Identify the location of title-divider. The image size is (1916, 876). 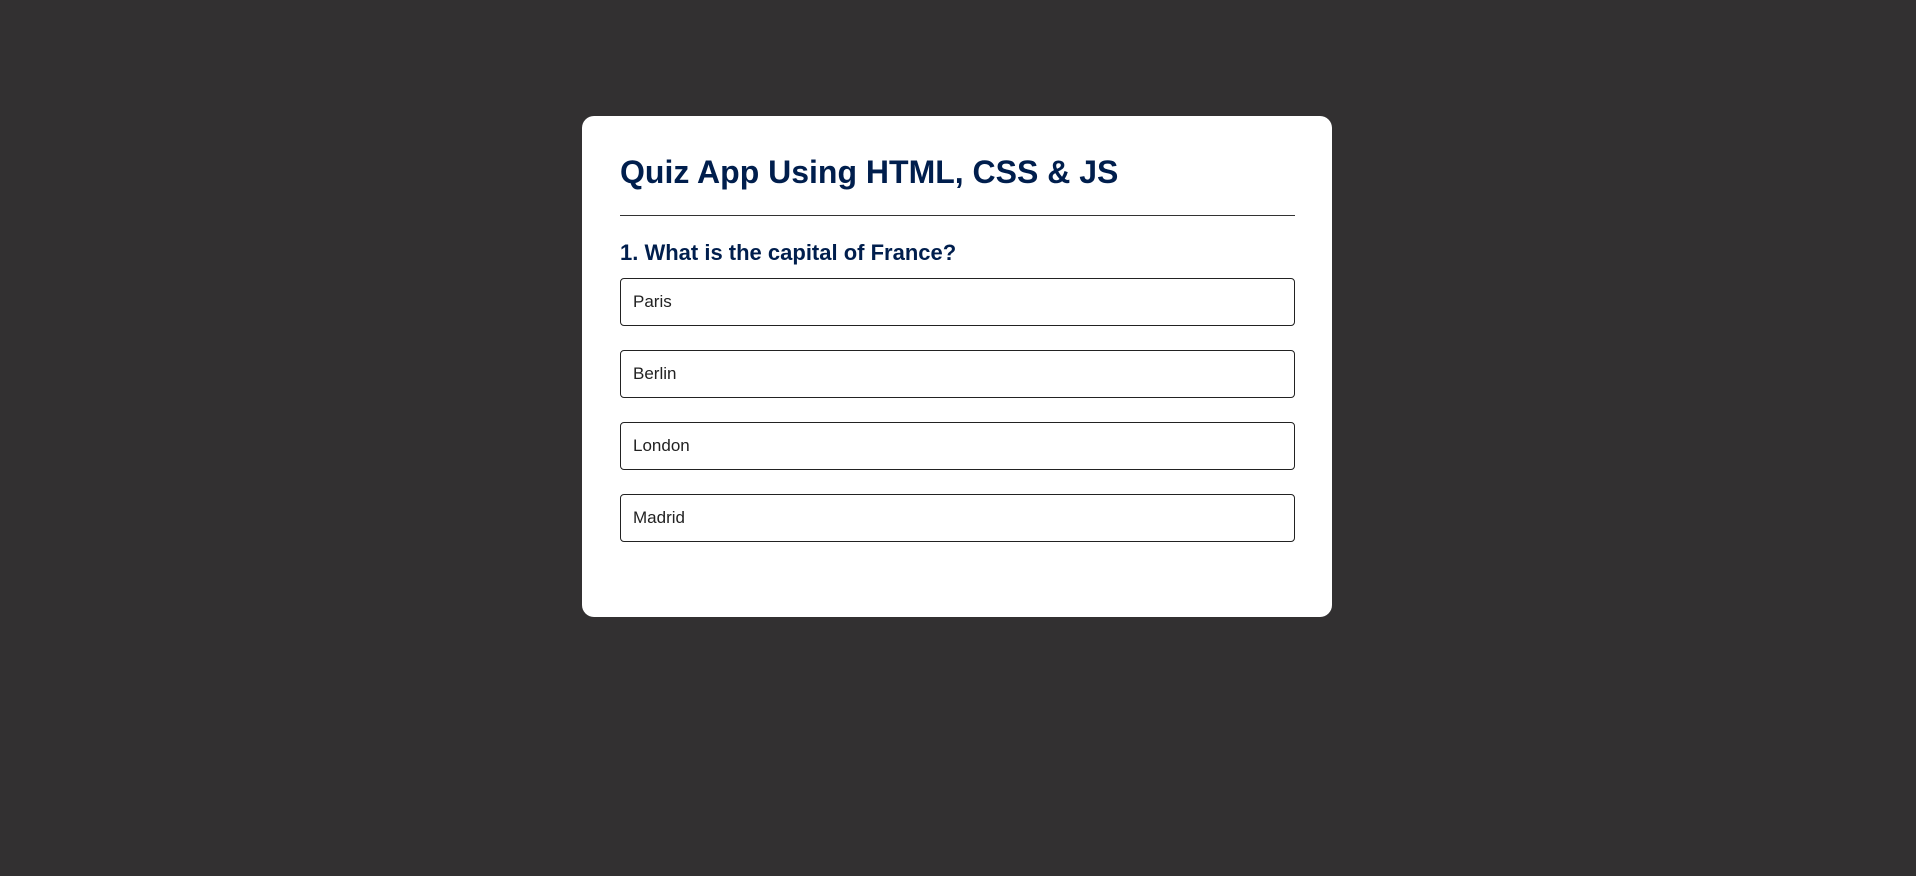
(957, 215).